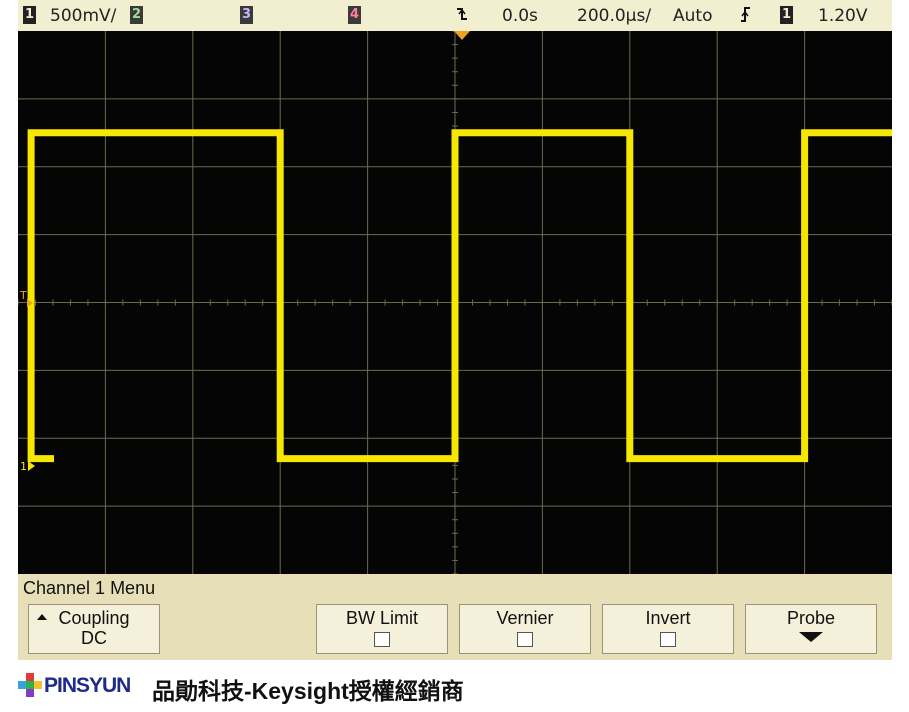 This screenshot has height=712, width=909. What do you see at coordinates (354, 15) in the screenshot?
I see `channel-4-indicator: 4` at bounding box center [354, 15].